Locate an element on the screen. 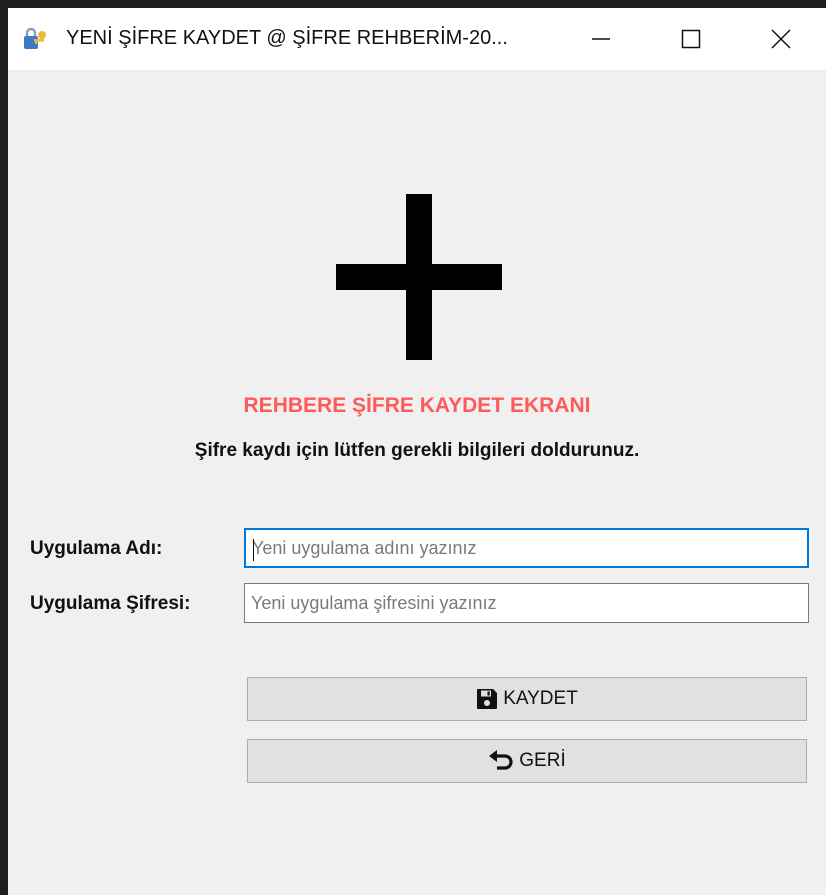 The height and width of the screenshot is (895, 826). close-icon is located at coordinates (781, 39).